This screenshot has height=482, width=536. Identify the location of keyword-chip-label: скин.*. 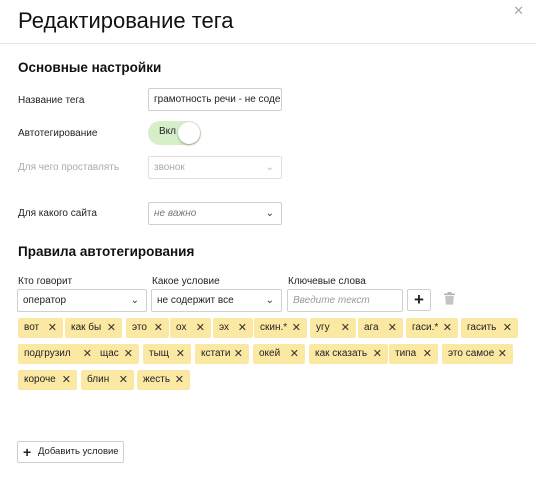
(274, 327).